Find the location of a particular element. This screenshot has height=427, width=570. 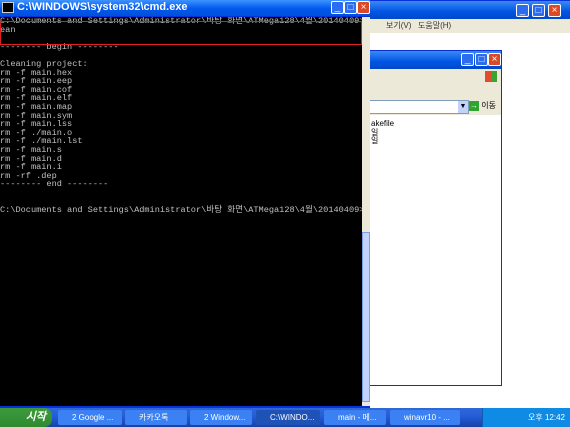

command-highlight-box is located at coordinates (181, 33).